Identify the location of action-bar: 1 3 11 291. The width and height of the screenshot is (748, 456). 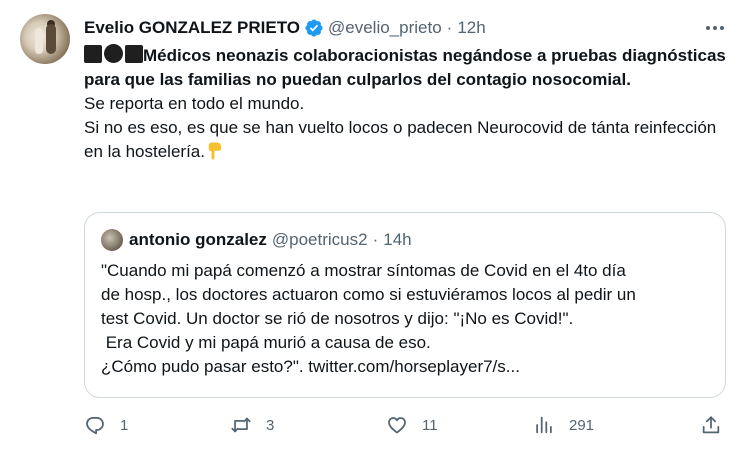
(409, 426).